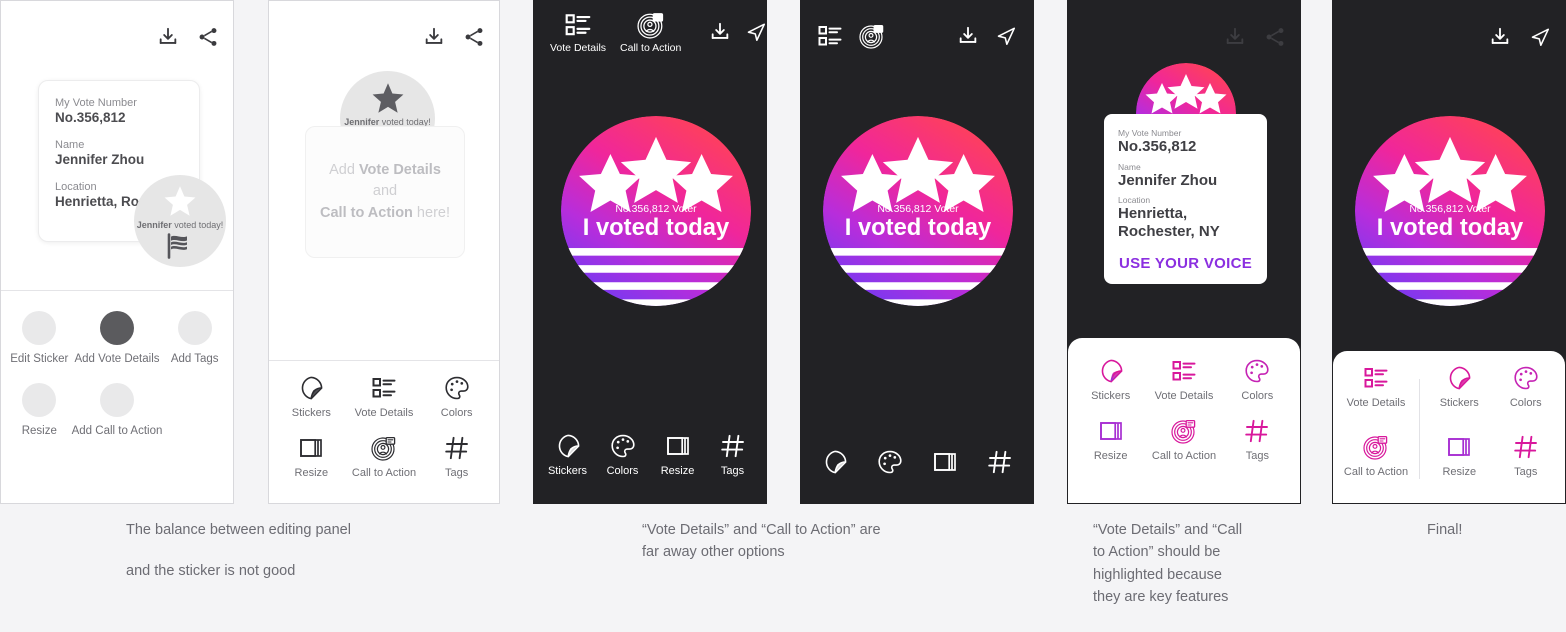 The width and height of the screenshot is (1566, 632). I want to click on placeholder-sticker-text: Jennifer voted today!, so click(180, 225).